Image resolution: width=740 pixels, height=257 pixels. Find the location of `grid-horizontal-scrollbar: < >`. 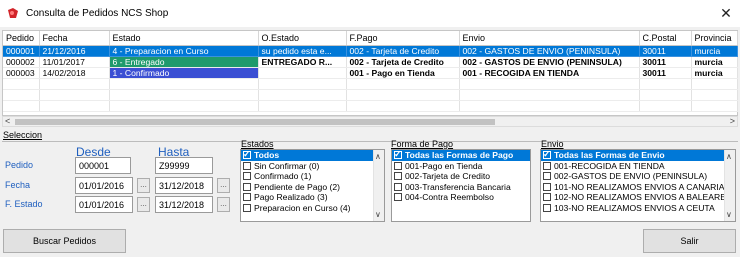

grid-horizontal-scrollbar: < > is located at coordinates (370, 121).